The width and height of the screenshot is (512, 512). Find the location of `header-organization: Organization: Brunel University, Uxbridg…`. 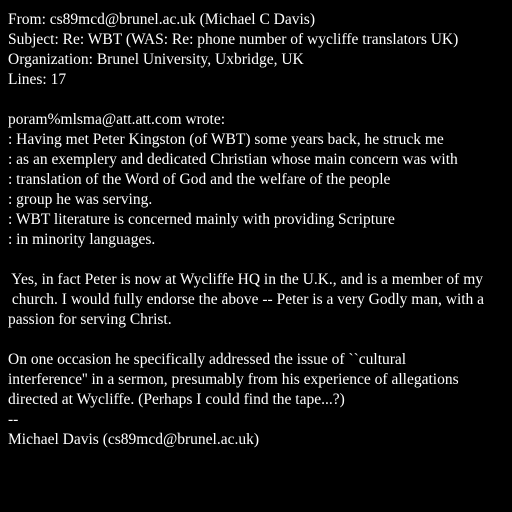

header-organization: Organization: Brunel University, Uxbridg… is located at coordinates (156, 59).